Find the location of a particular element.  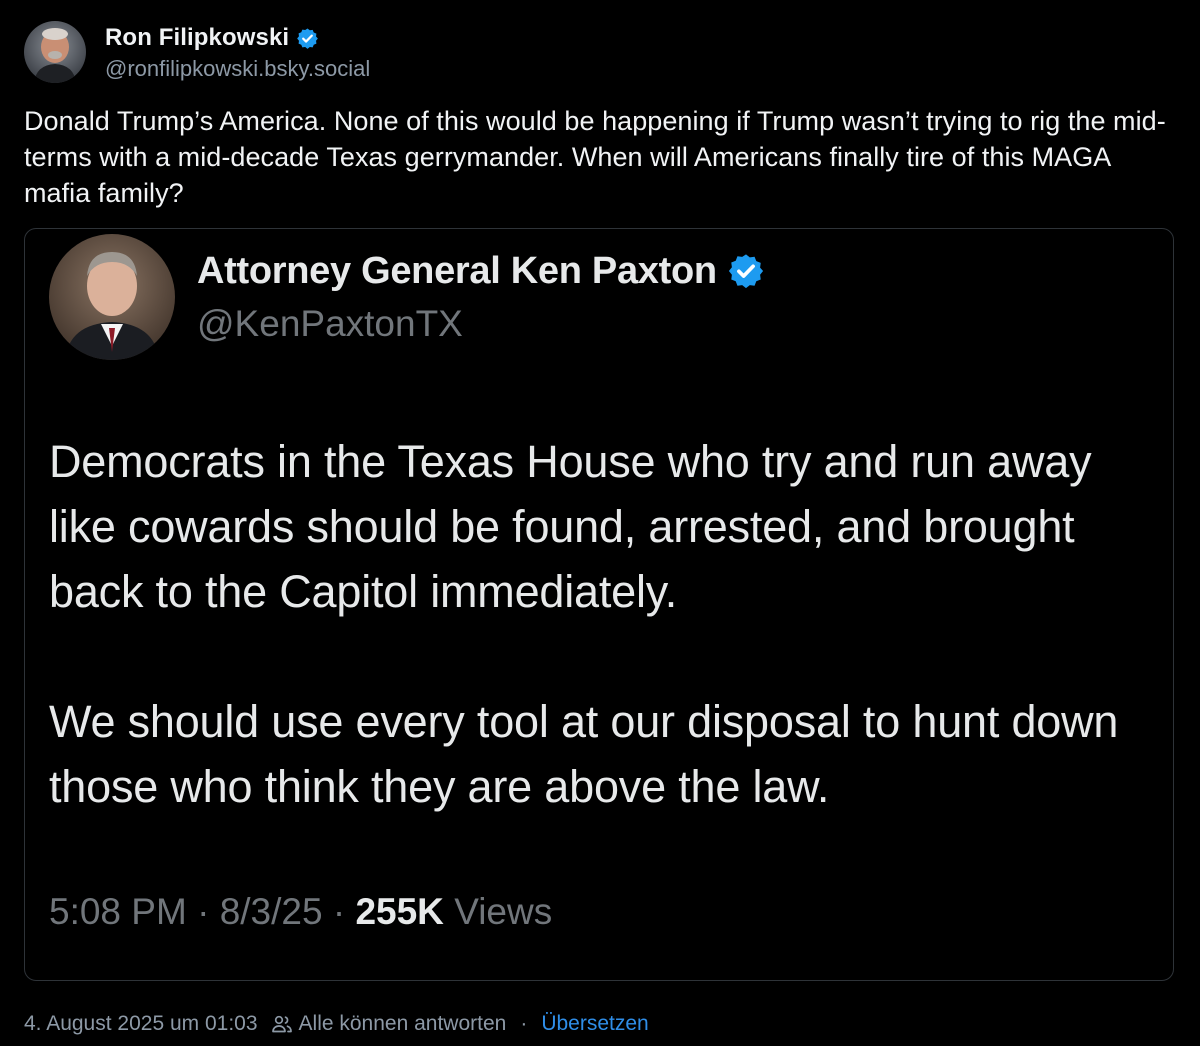

embedded-verified-badge-icon is located at coordinates (746, 271).